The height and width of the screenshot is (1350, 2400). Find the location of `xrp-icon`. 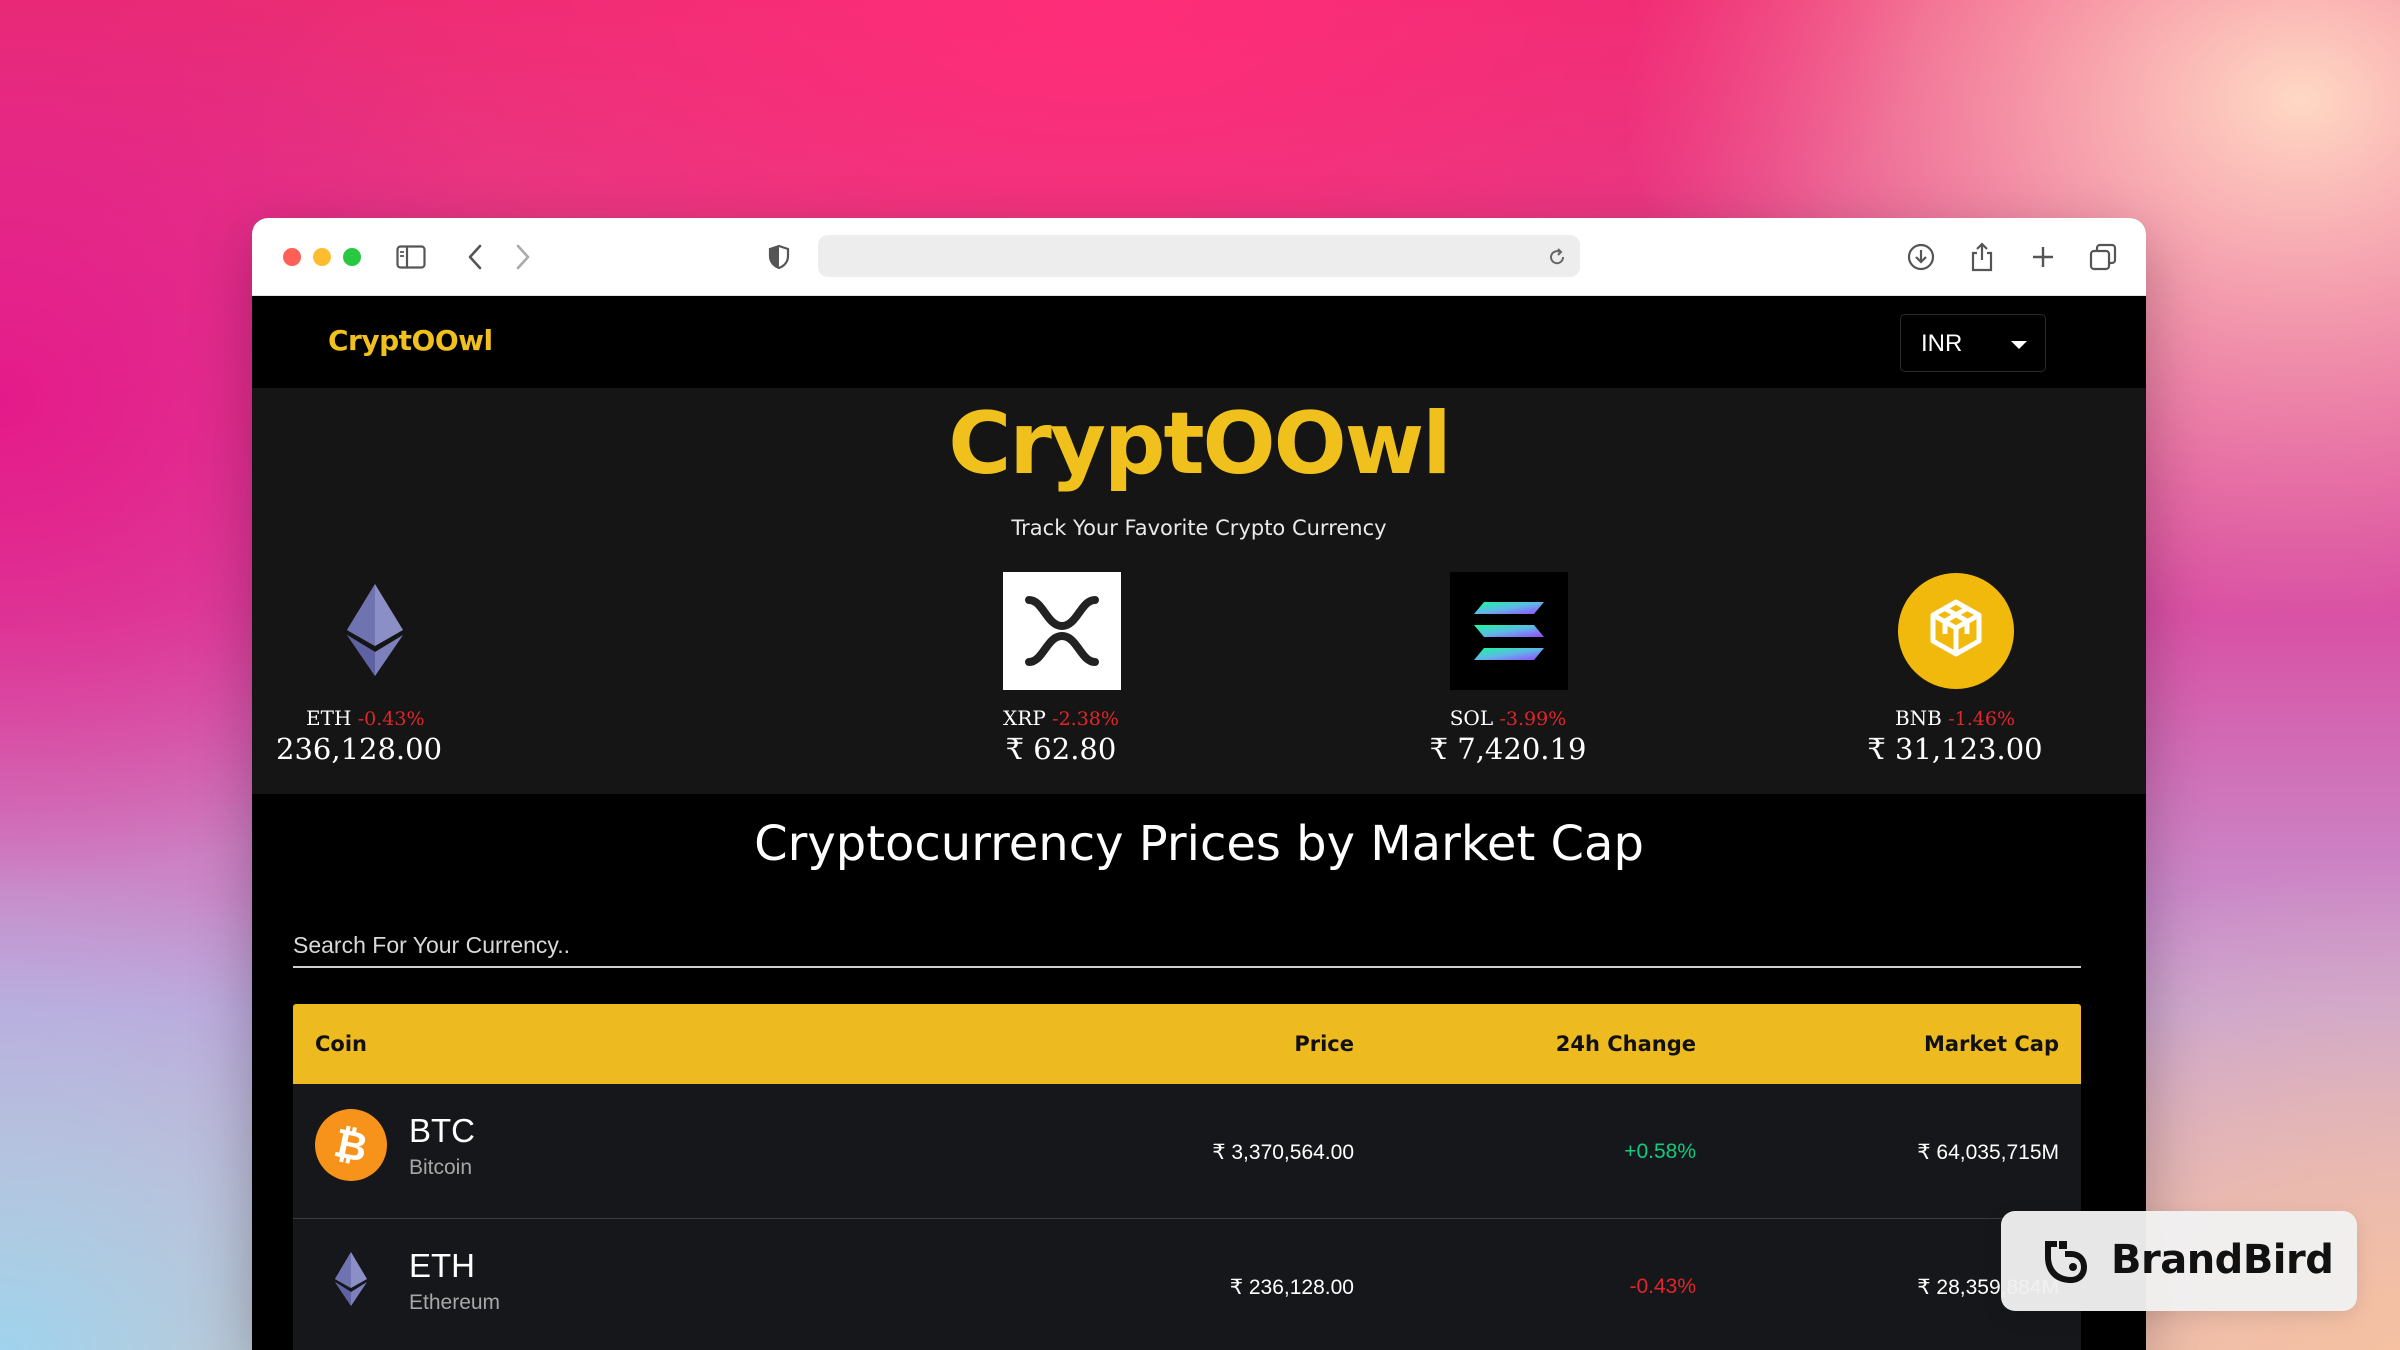

xrp-icon is located at coordinates (1062, 631).